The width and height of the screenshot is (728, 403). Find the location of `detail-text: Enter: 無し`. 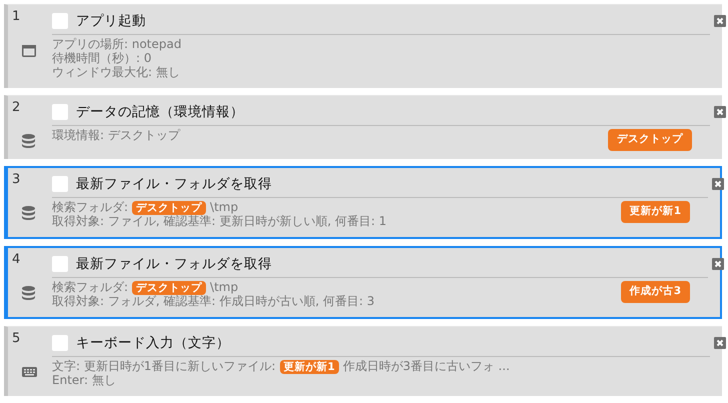

detail-text: Enter: 無し is located at coordinates (84, 381).